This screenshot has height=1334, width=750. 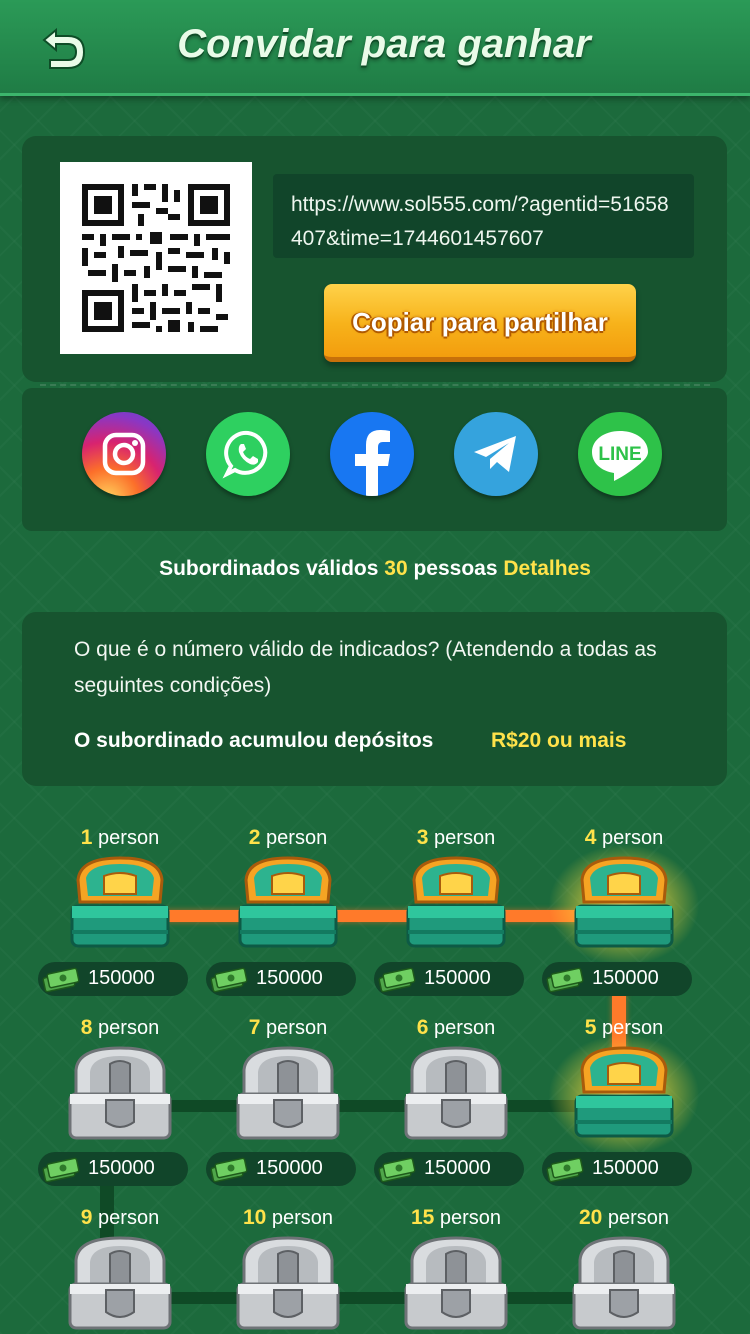 I want to click on reward-milestone: 4 person 150000, so click(x=624, y=921).